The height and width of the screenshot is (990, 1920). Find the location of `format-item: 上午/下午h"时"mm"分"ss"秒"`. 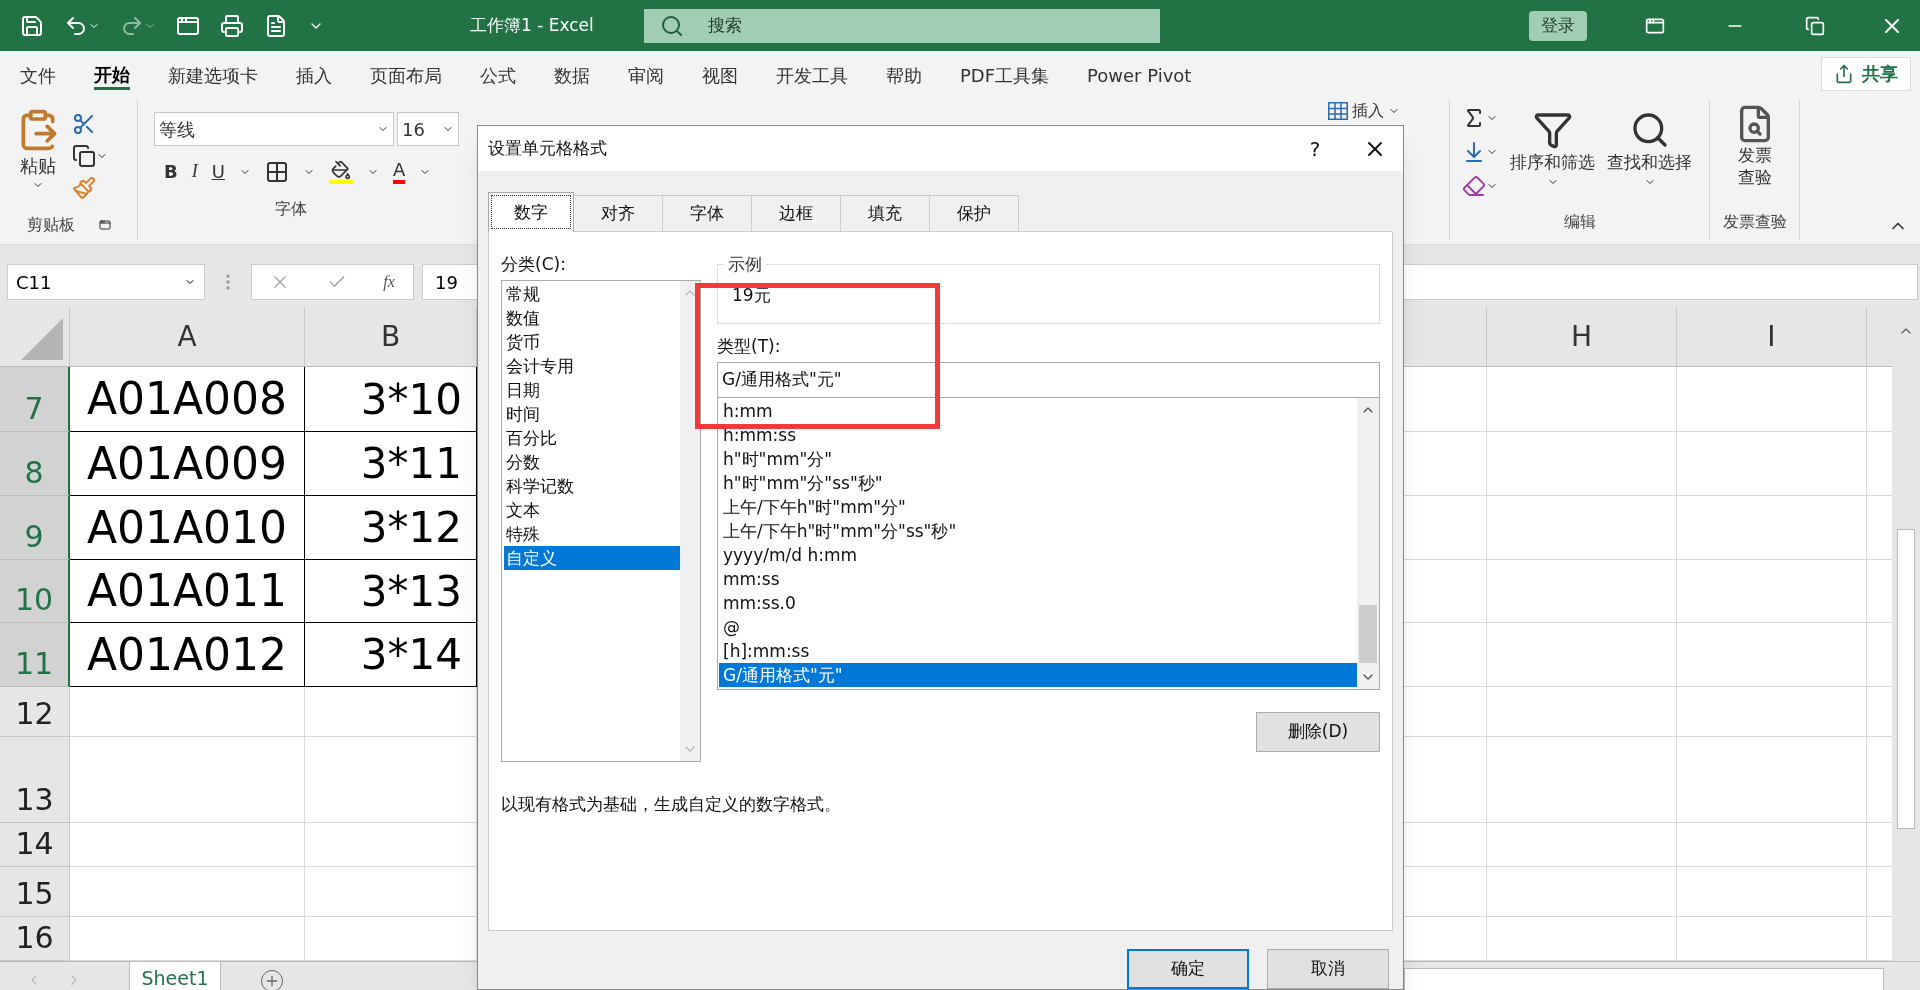

format-item: 上午/下午h"时"mm"分"ss"秒" is located at coordinates (1038, 531).